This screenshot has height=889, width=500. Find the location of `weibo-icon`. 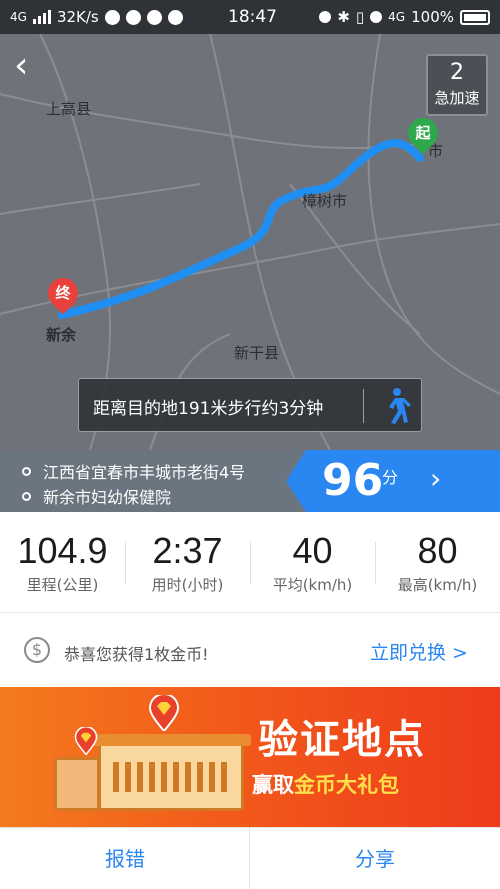

weibo-icon is located at coordinates (133, 17).